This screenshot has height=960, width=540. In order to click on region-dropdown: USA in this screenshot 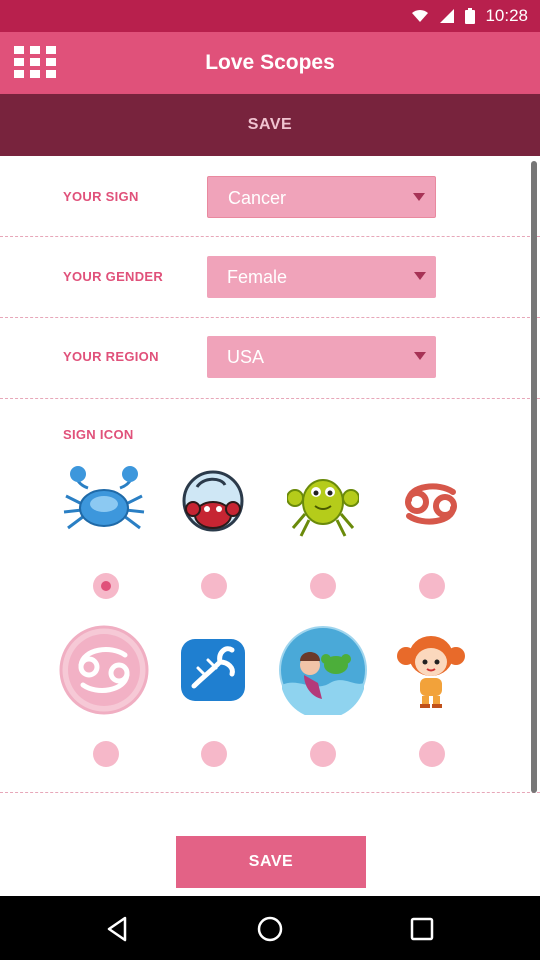, I will do `click(321, 357)`.